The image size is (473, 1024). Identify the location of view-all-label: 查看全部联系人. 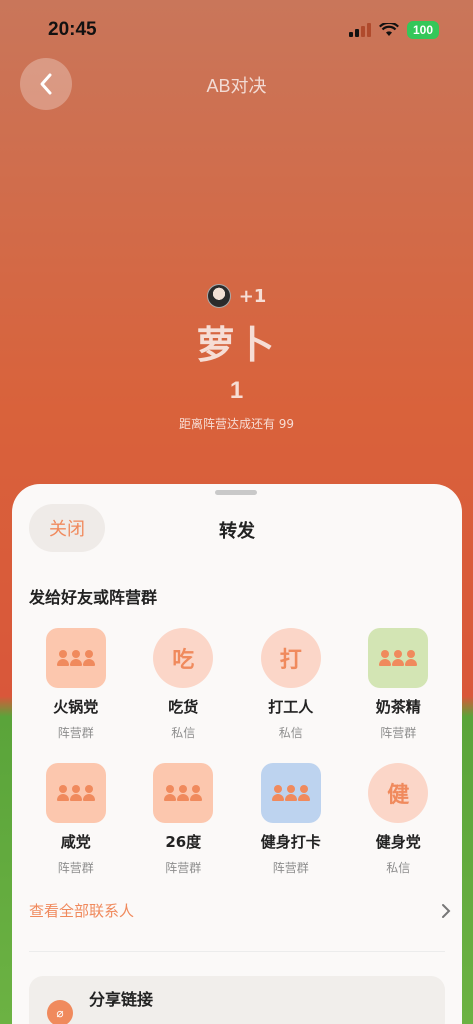
(82, 911).